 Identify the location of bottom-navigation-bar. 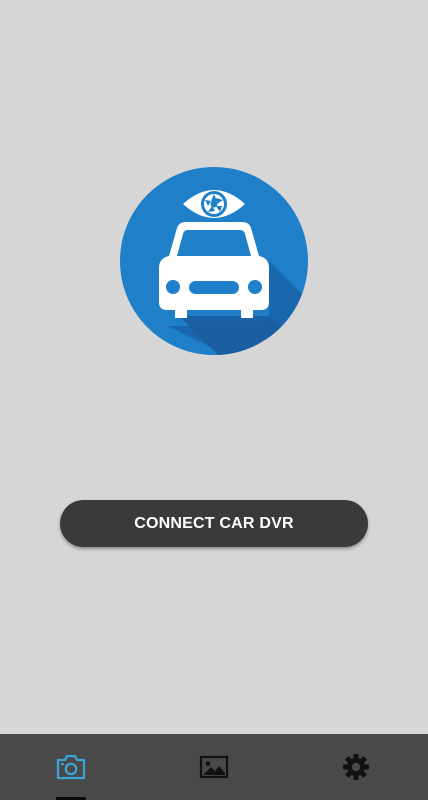
(214, 767).